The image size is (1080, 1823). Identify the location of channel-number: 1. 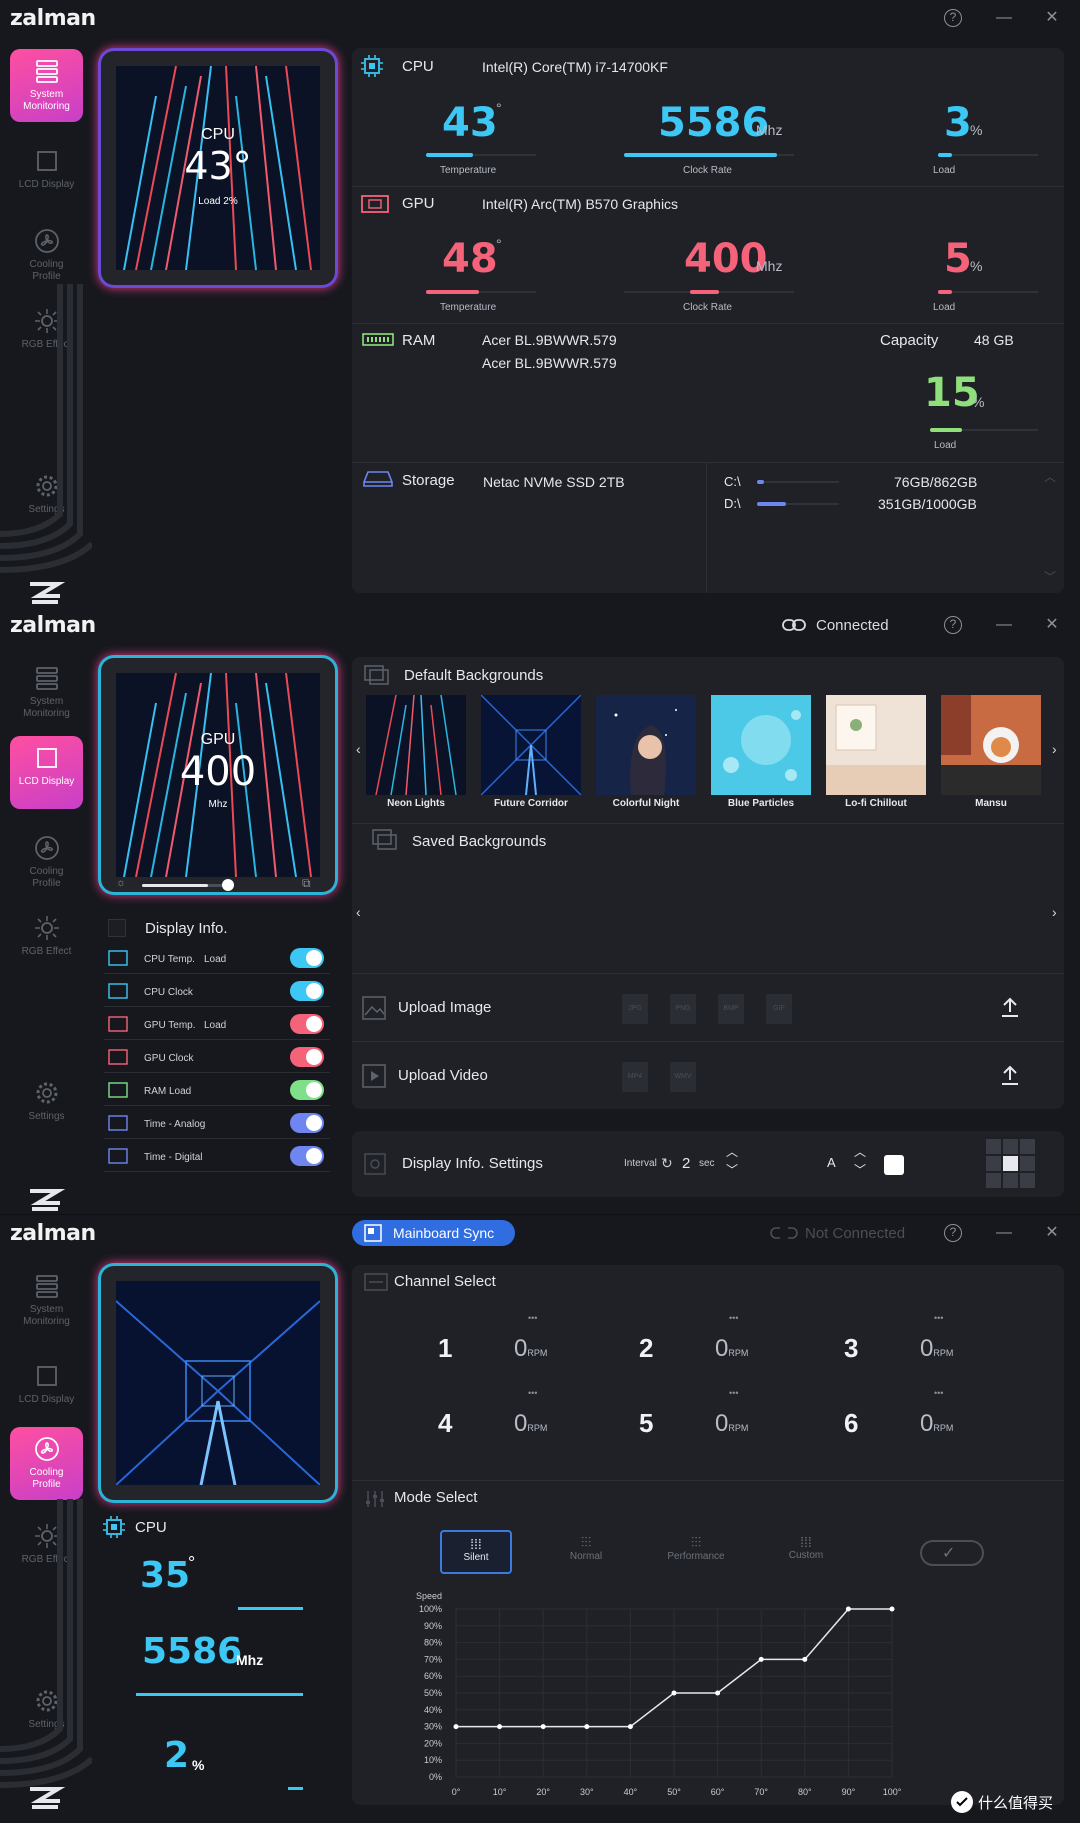
(445, 1348).